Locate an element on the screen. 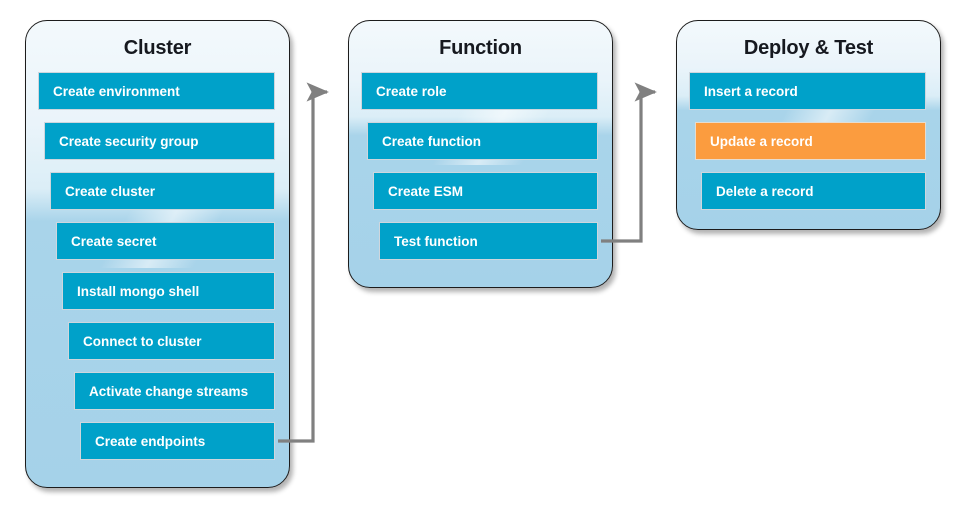 This screenshot has width=965, height=505. step-label: Create role is located at coordinates (411, 91).